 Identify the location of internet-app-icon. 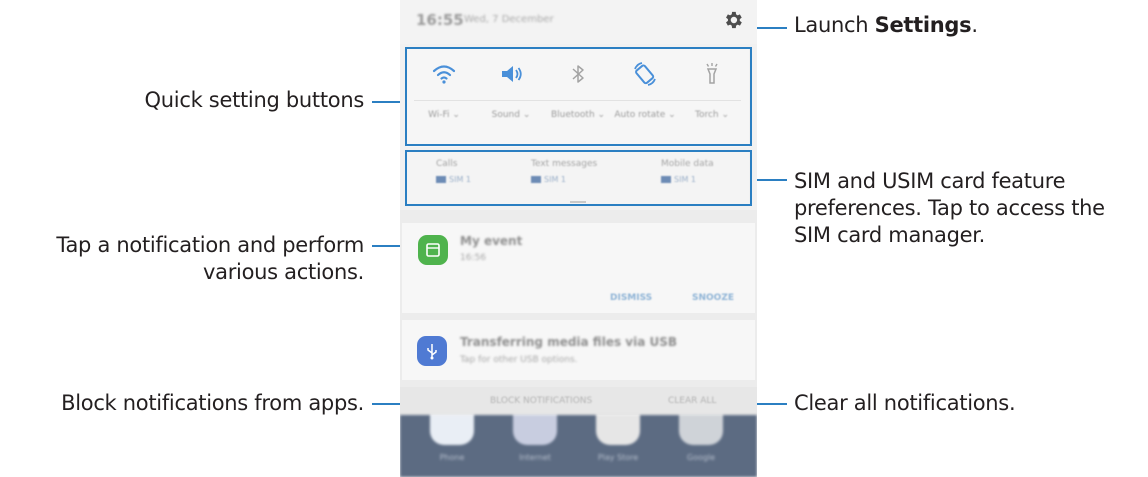
(535, 430).